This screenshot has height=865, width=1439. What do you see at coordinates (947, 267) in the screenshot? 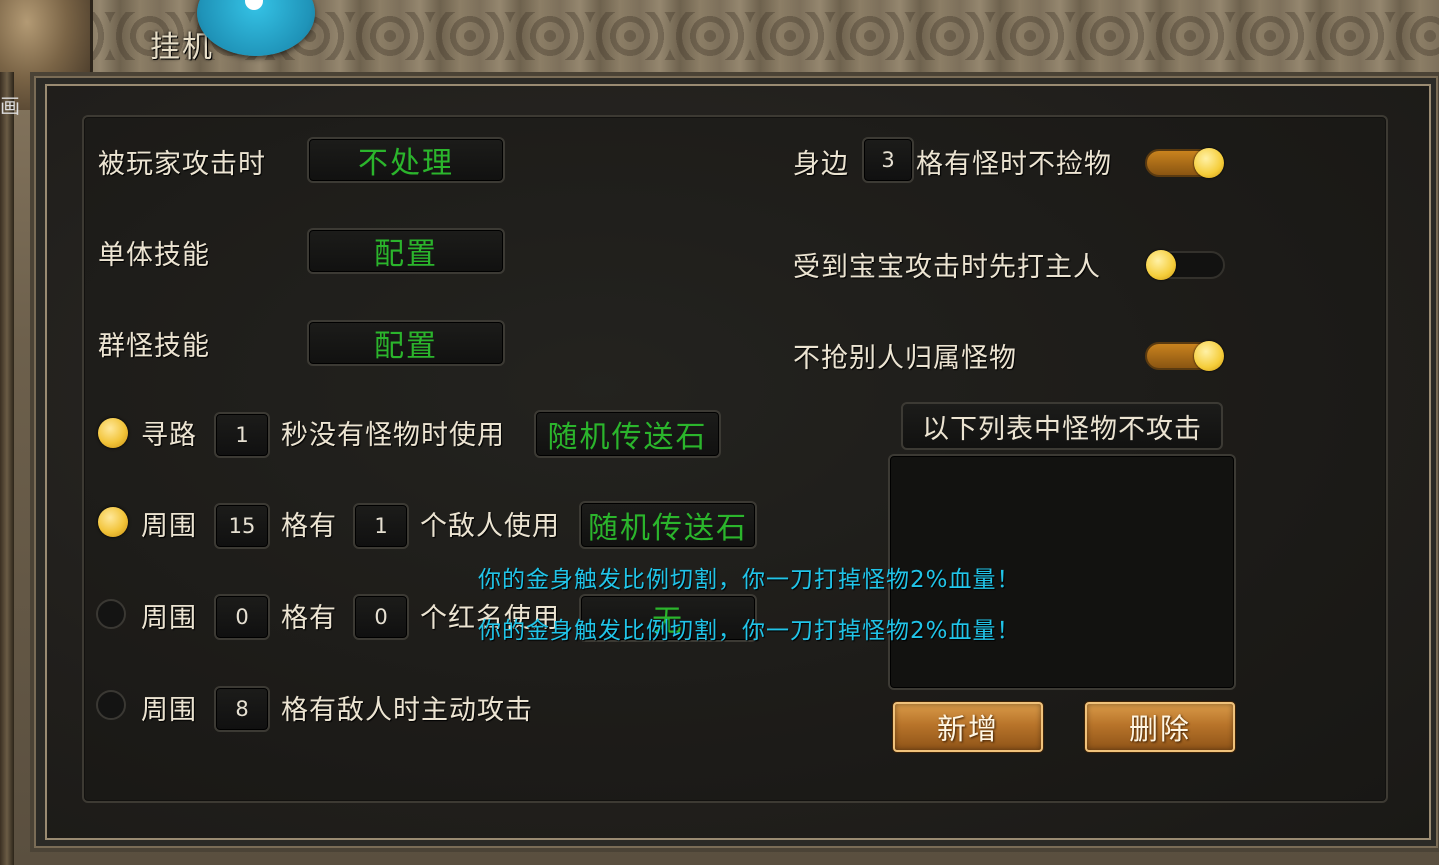
I see `attack-master-label: 受到宝宝攻击时先打主人` at bounding box center [947, 267].